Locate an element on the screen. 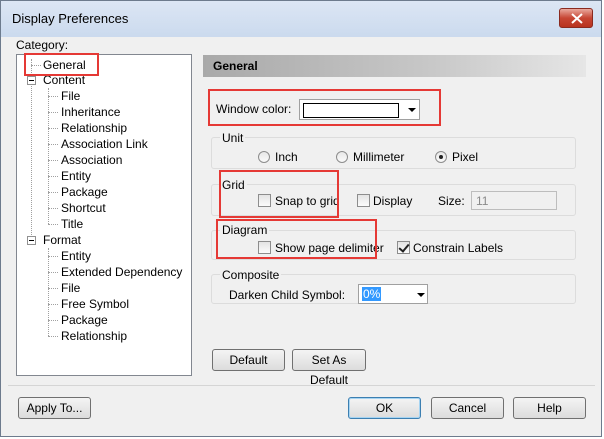 The height and width of the screenshot is (439, 604). close-button is located at coordinates (576, 18).